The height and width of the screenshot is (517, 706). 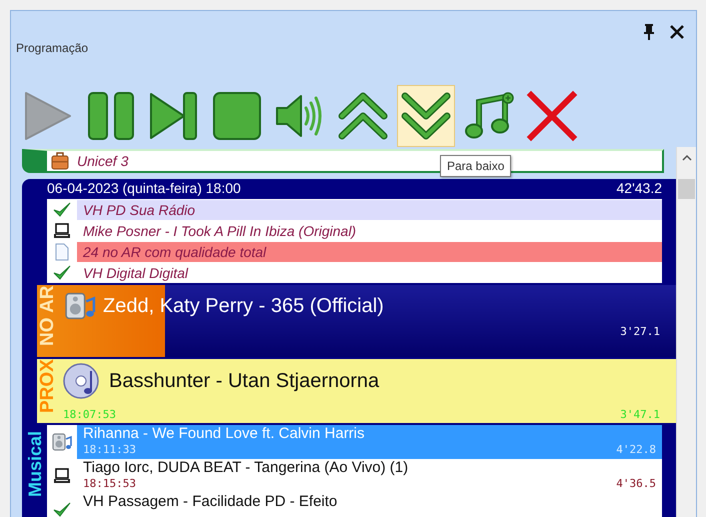 What do you see at coordinates (552, 116) in the screenshot?
I see `delete-icon` at bounding box center [552, 116].